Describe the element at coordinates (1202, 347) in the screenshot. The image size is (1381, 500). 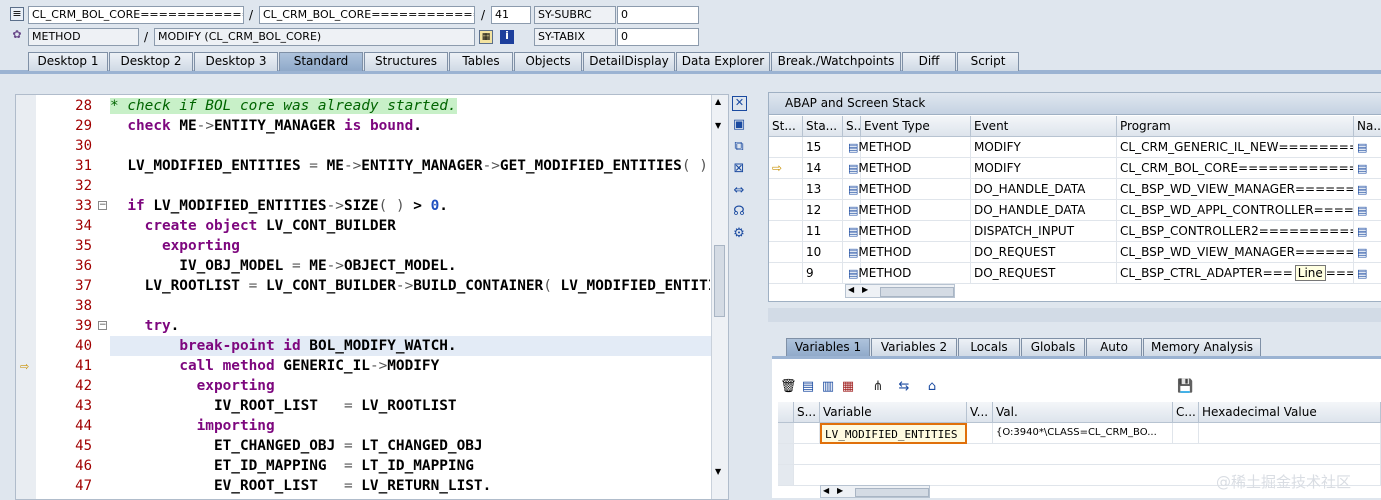
I see `tab-memory-analysis: Memory Analysis` at that location.